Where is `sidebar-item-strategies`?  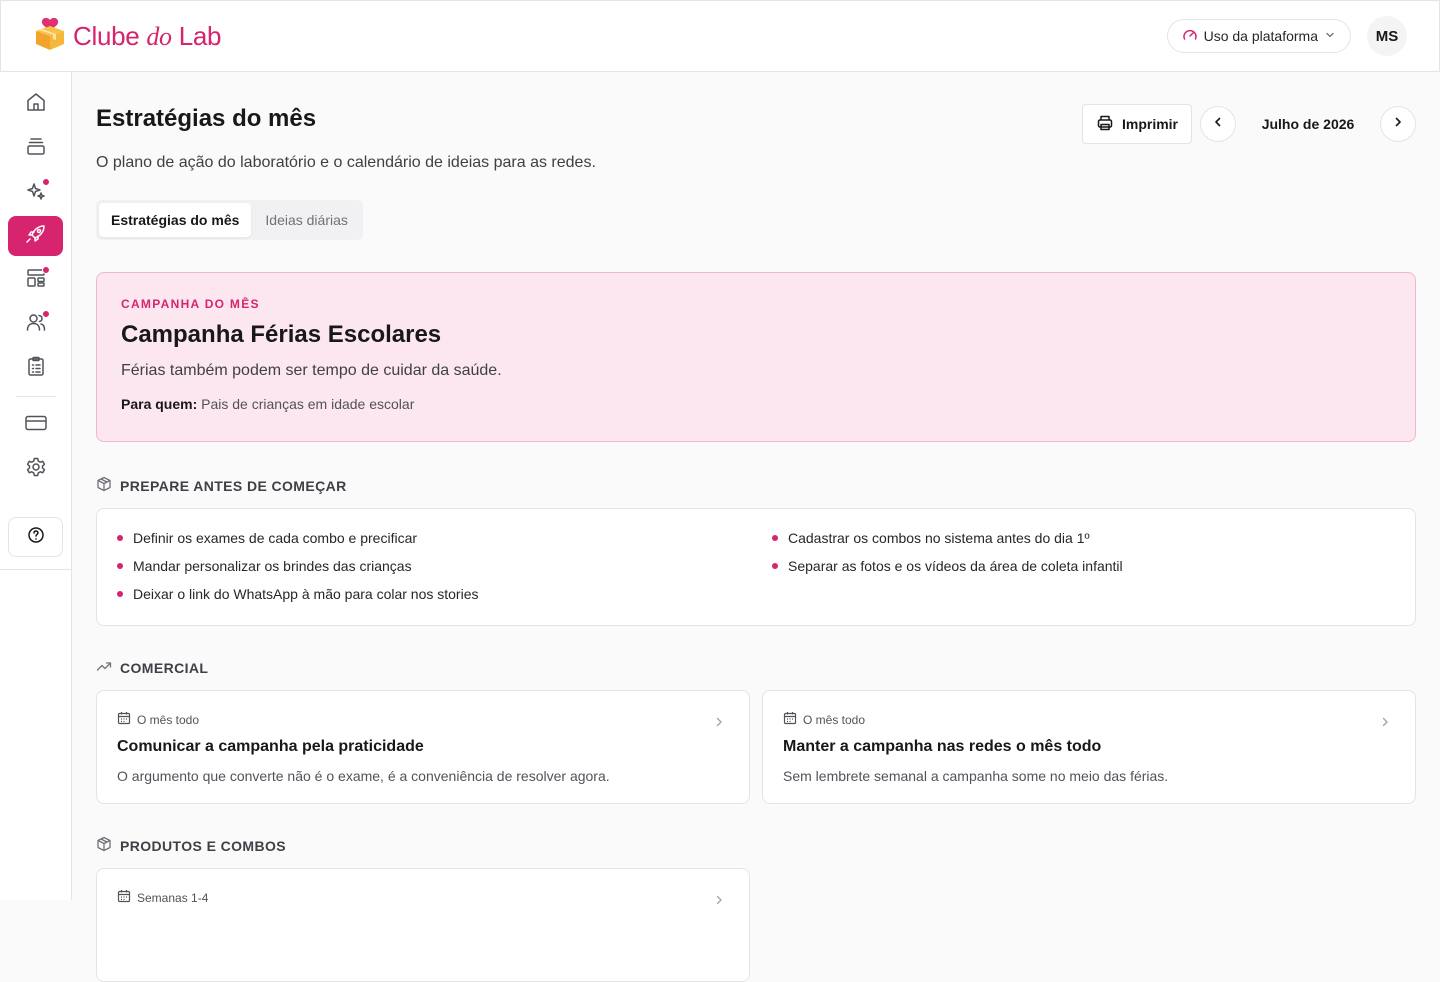
sidebar-item-strategies is located at coordinates (35, 236).